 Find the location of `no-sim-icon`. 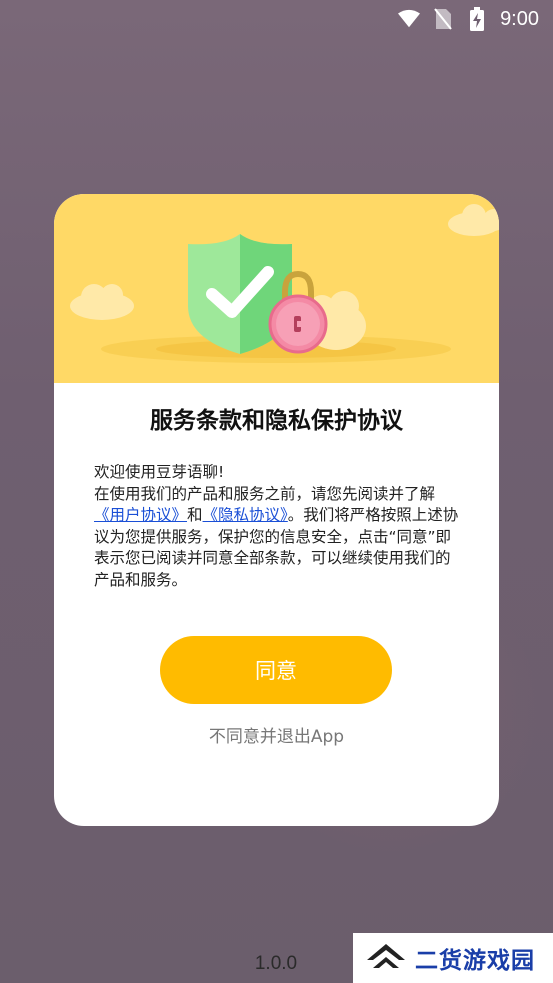

no-sim-icon is located at coordinates (443, 19).